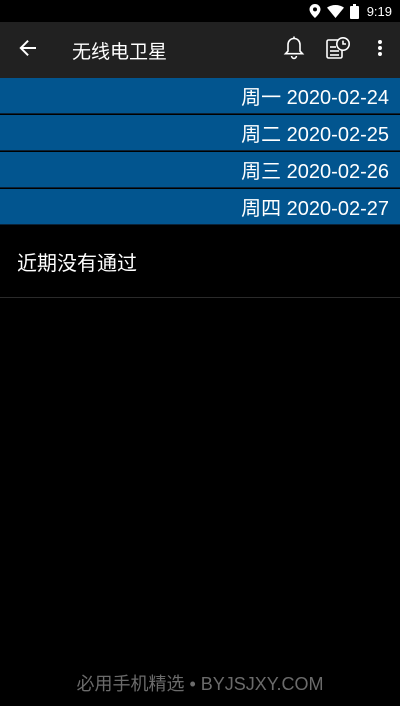 The image size is (400, 706). I want to click on back-button, so click(28, 50).